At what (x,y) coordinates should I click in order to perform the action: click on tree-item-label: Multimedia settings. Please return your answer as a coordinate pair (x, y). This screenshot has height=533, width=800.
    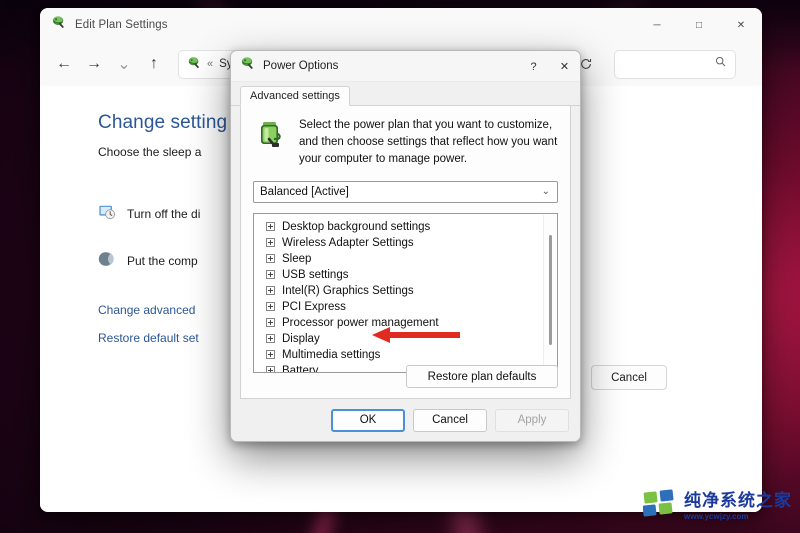
    Looking at the image, I should click on (331, 354).